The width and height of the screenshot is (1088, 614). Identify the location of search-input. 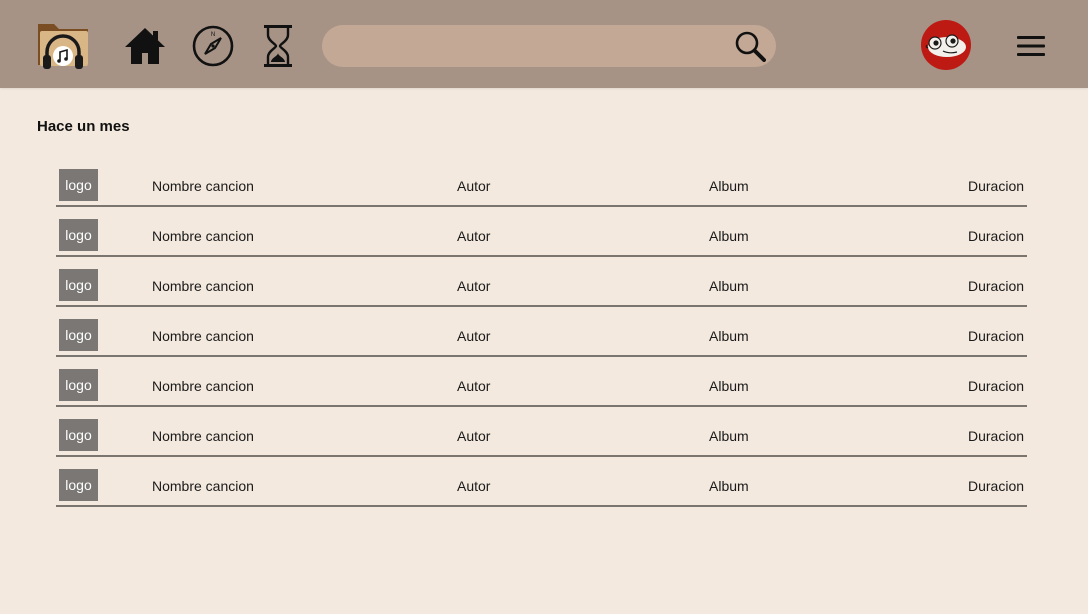
(537, 47).